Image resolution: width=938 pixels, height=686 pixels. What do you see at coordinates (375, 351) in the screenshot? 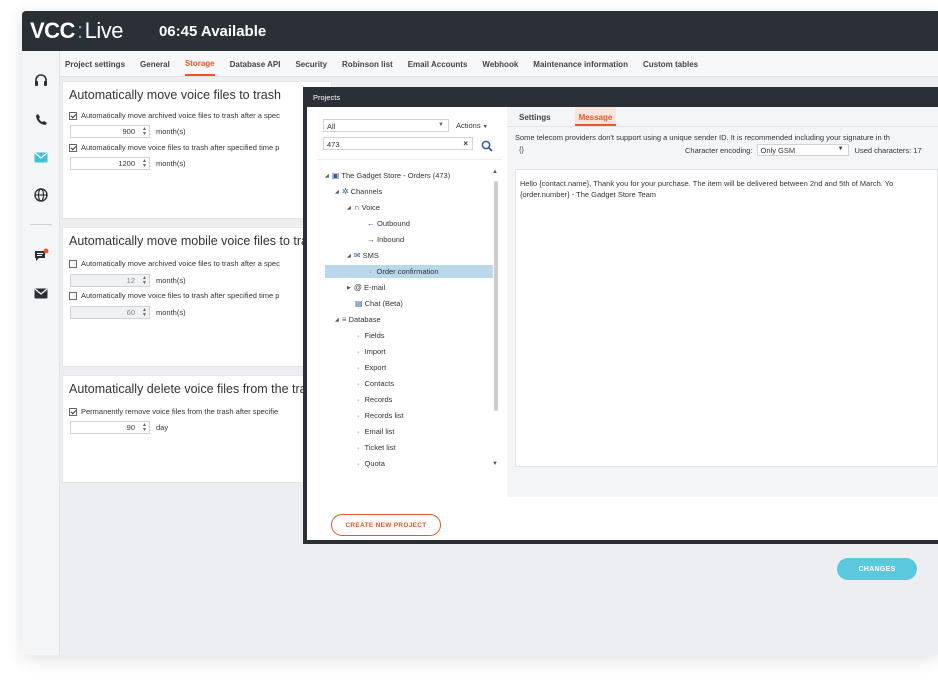
I see `tree-label: Import` at bounding box center [375, 351].